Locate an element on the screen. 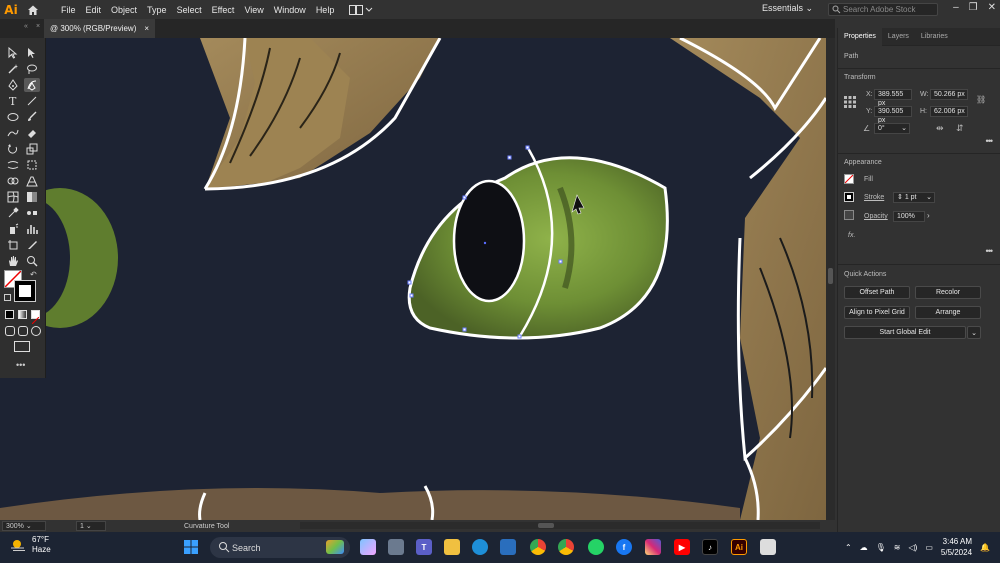 Image resolution: width=1000 pixels, height=563 pixels. flip-horizontal-icon: ⇹ is located at coordinates (940, 128).